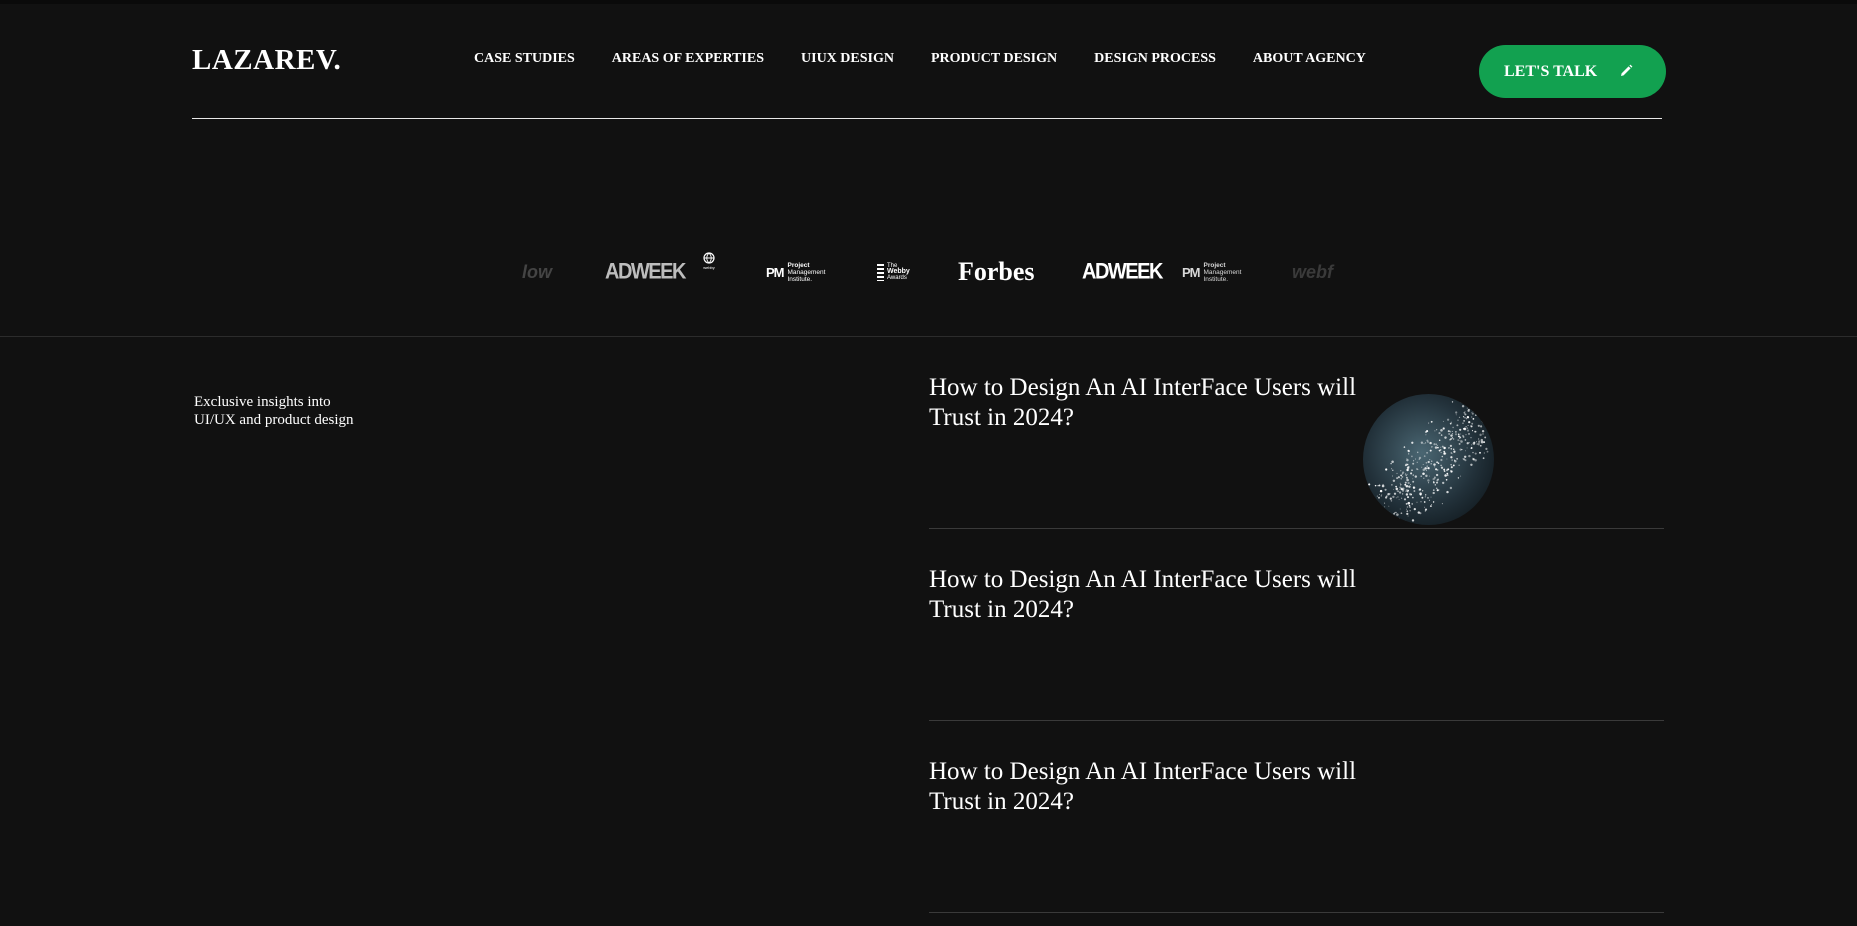 This screenshot has width=1857, height=926. I want to click on nav-about-agency: ABOUT AGENCY, so click(1309, 59).